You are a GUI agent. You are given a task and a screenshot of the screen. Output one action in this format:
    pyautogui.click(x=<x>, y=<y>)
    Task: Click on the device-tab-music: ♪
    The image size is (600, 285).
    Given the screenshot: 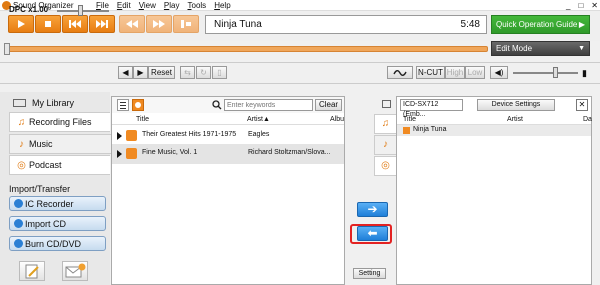 What is the action you would take?
    pyautogui.click(x=385, y=145)
    